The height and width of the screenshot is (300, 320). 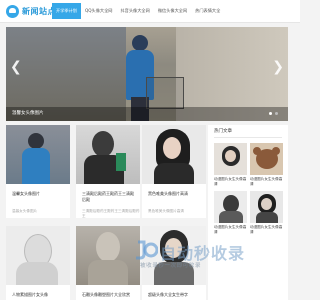 What do you see at coordinates (278, 67) in the screenshot?
I see `chevron-right-icon: ❯` at bounding box center [278, 67].